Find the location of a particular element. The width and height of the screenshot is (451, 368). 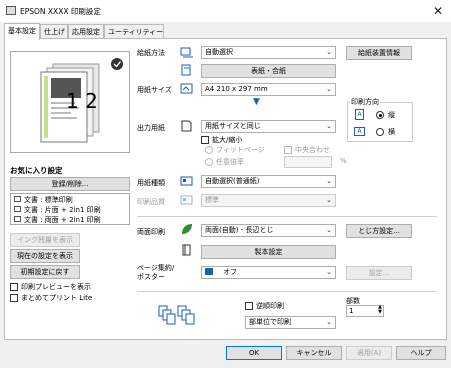

reset-defaults-button: 初期設定に戻す is located at coordinates (45, 272).